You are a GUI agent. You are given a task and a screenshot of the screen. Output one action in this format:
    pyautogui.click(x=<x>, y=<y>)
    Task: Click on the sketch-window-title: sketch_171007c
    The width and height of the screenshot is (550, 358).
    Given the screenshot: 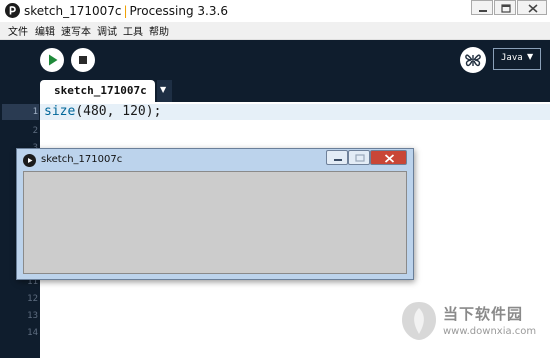 What is the action you would take?
    pyautogui.click(x=82, y=159)
    